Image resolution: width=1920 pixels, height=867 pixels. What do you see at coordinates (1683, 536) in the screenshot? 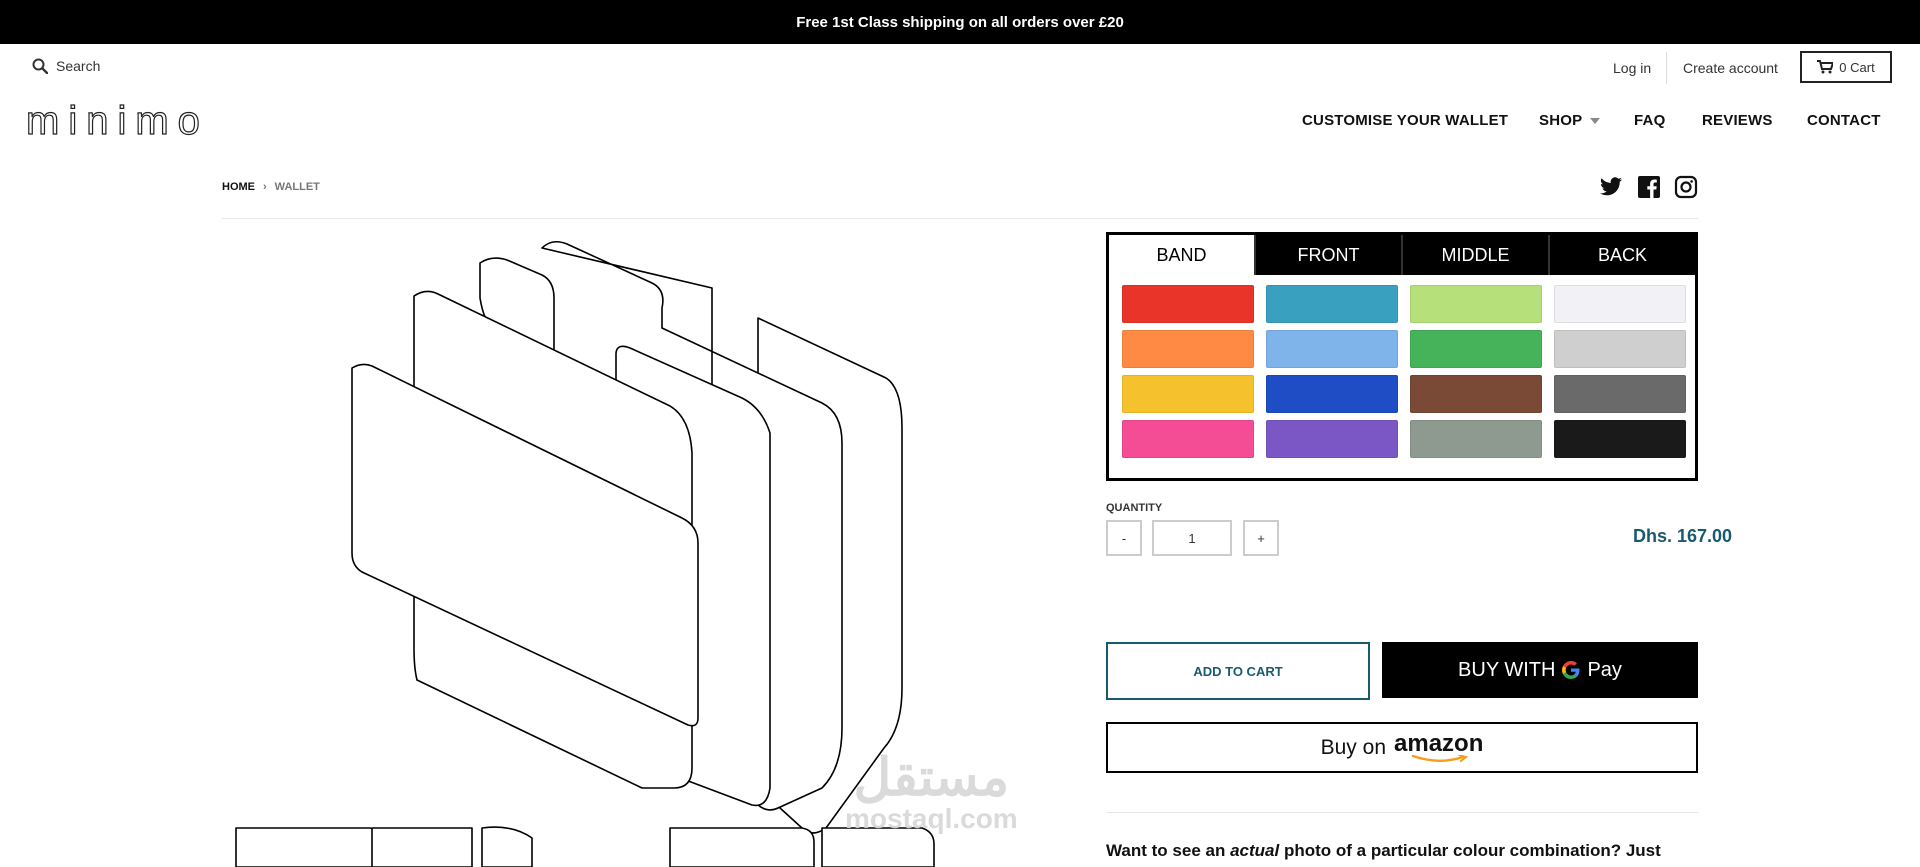
I see `price: Dhs. 167.00` at bounding box center [1683, 536].